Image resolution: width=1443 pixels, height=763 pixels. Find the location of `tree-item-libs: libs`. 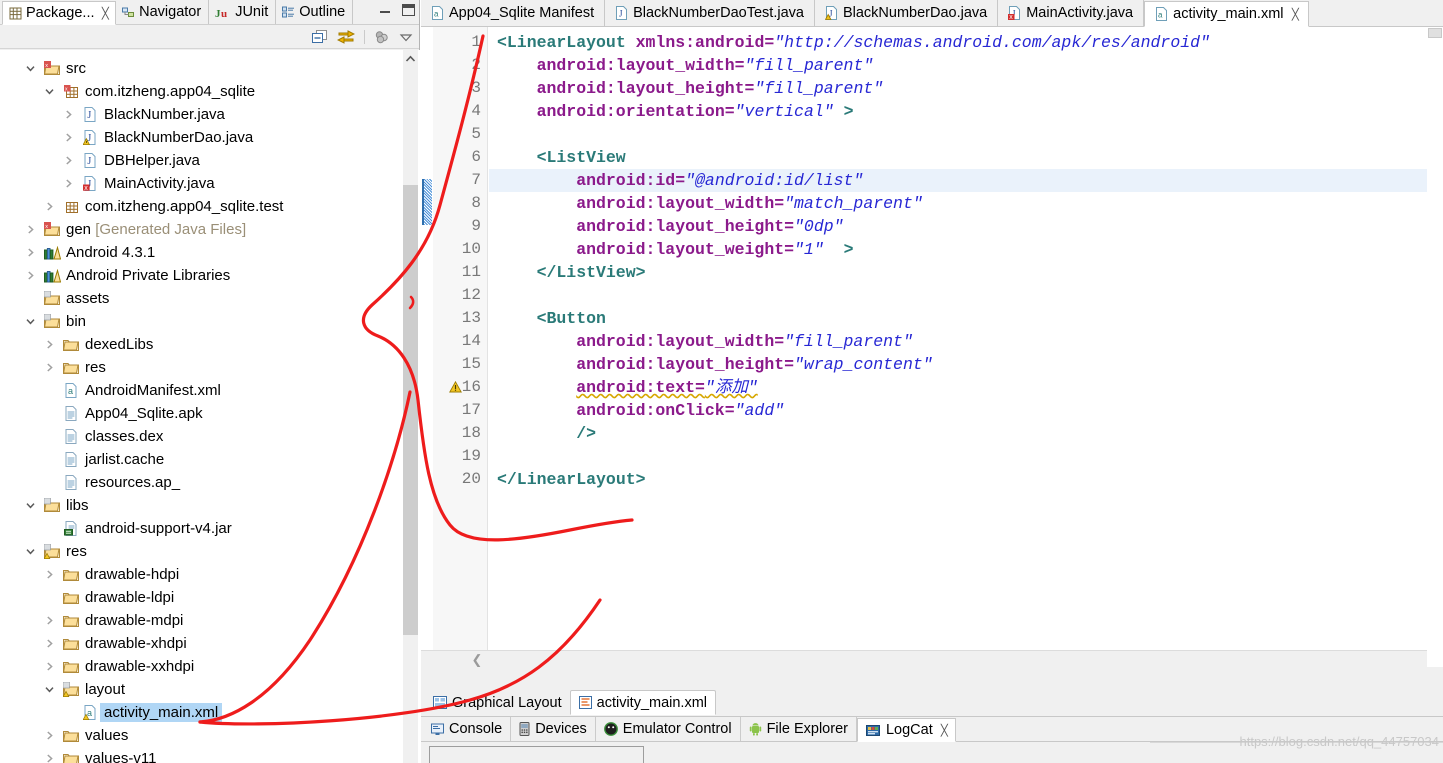

tree-item-libs: libs is located at coordinates (210, 505).